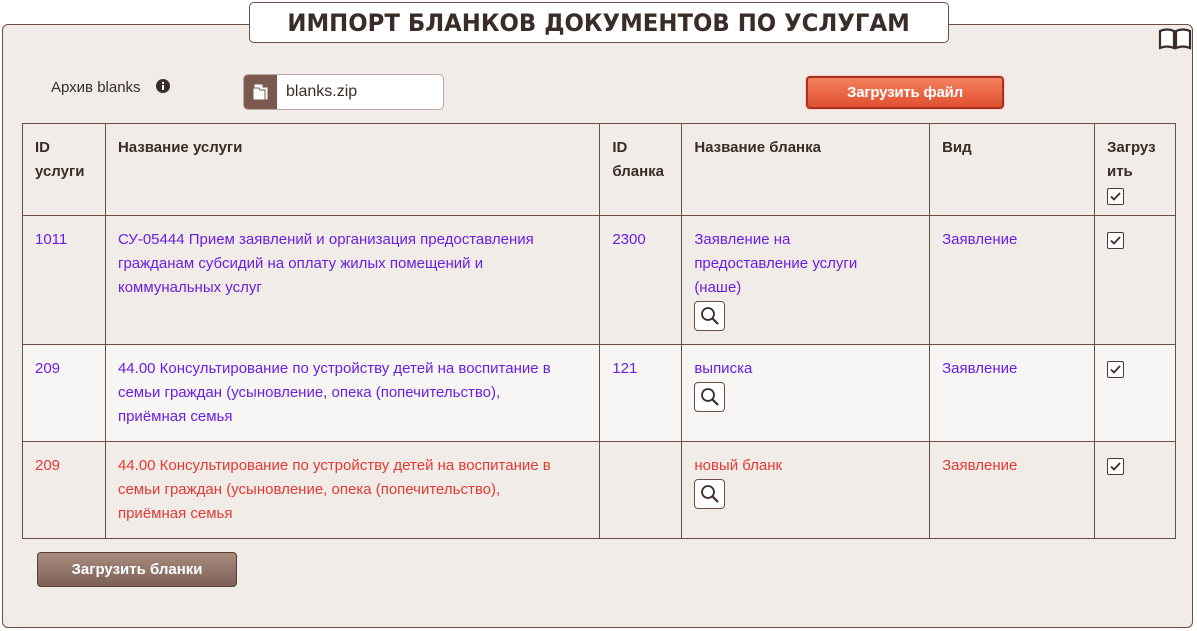 This screenshot has width=1197, height=631. I want to click on info-icon, so click(163, 86).